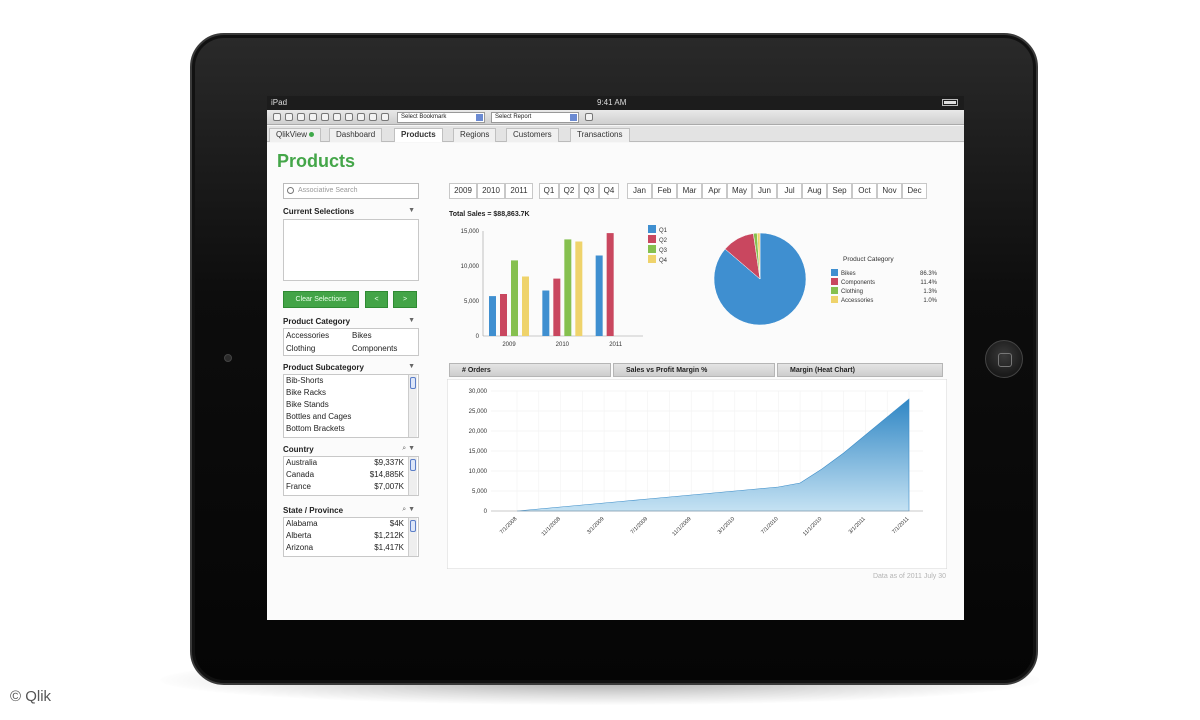  Describe the element at coordinates (889, 191) in the screenshot. I see `filter-month-nov: Nov` at that location.